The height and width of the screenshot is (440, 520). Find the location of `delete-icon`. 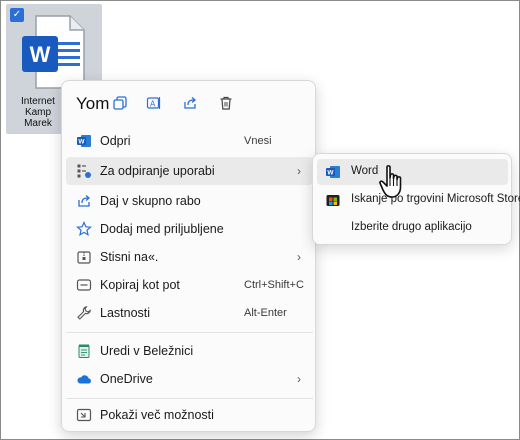

delete-icon is located at coordinates (226, 103).